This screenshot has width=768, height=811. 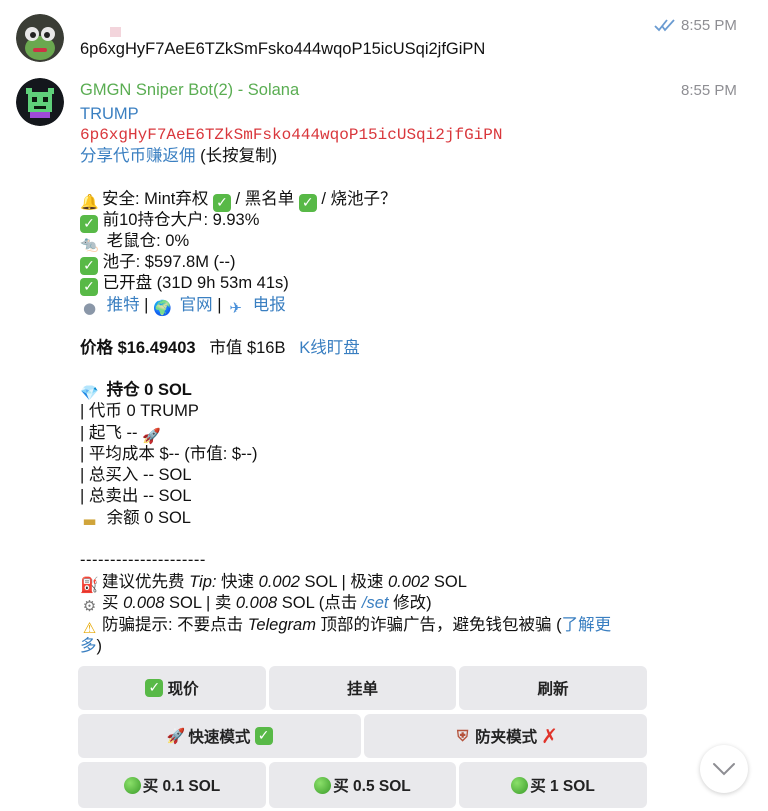 I want to click on buy-value: 0.008, so click(x=144, y=603).